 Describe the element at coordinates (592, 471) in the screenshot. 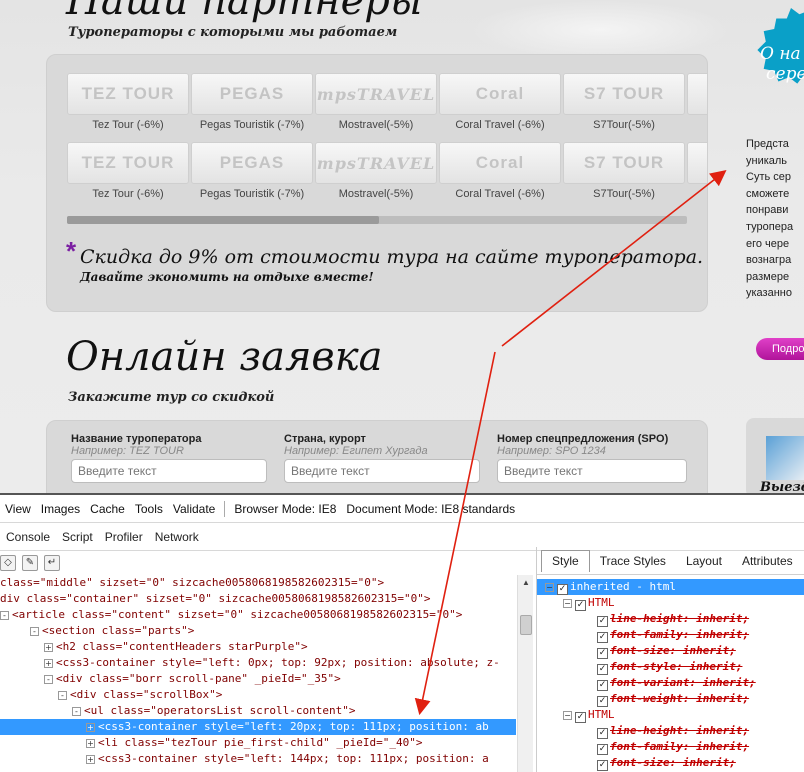

I see `spo-input` at that location.